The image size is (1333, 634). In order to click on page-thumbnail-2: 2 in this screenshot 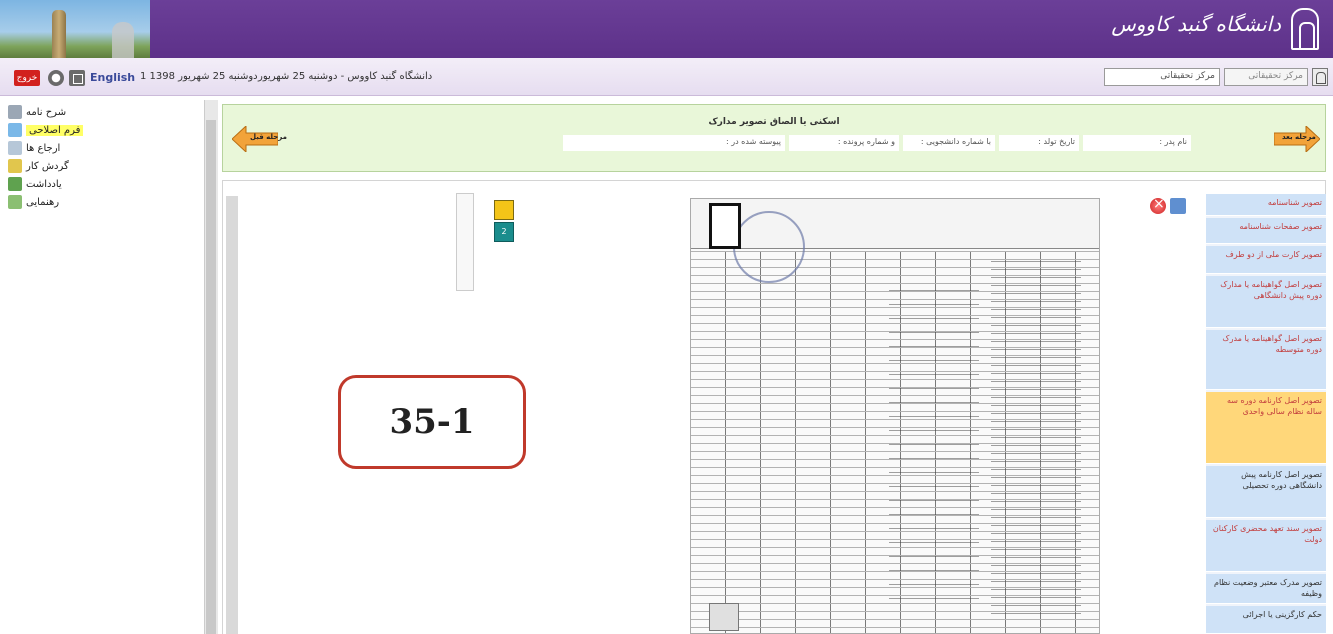, I will do `click(504, 232)`.